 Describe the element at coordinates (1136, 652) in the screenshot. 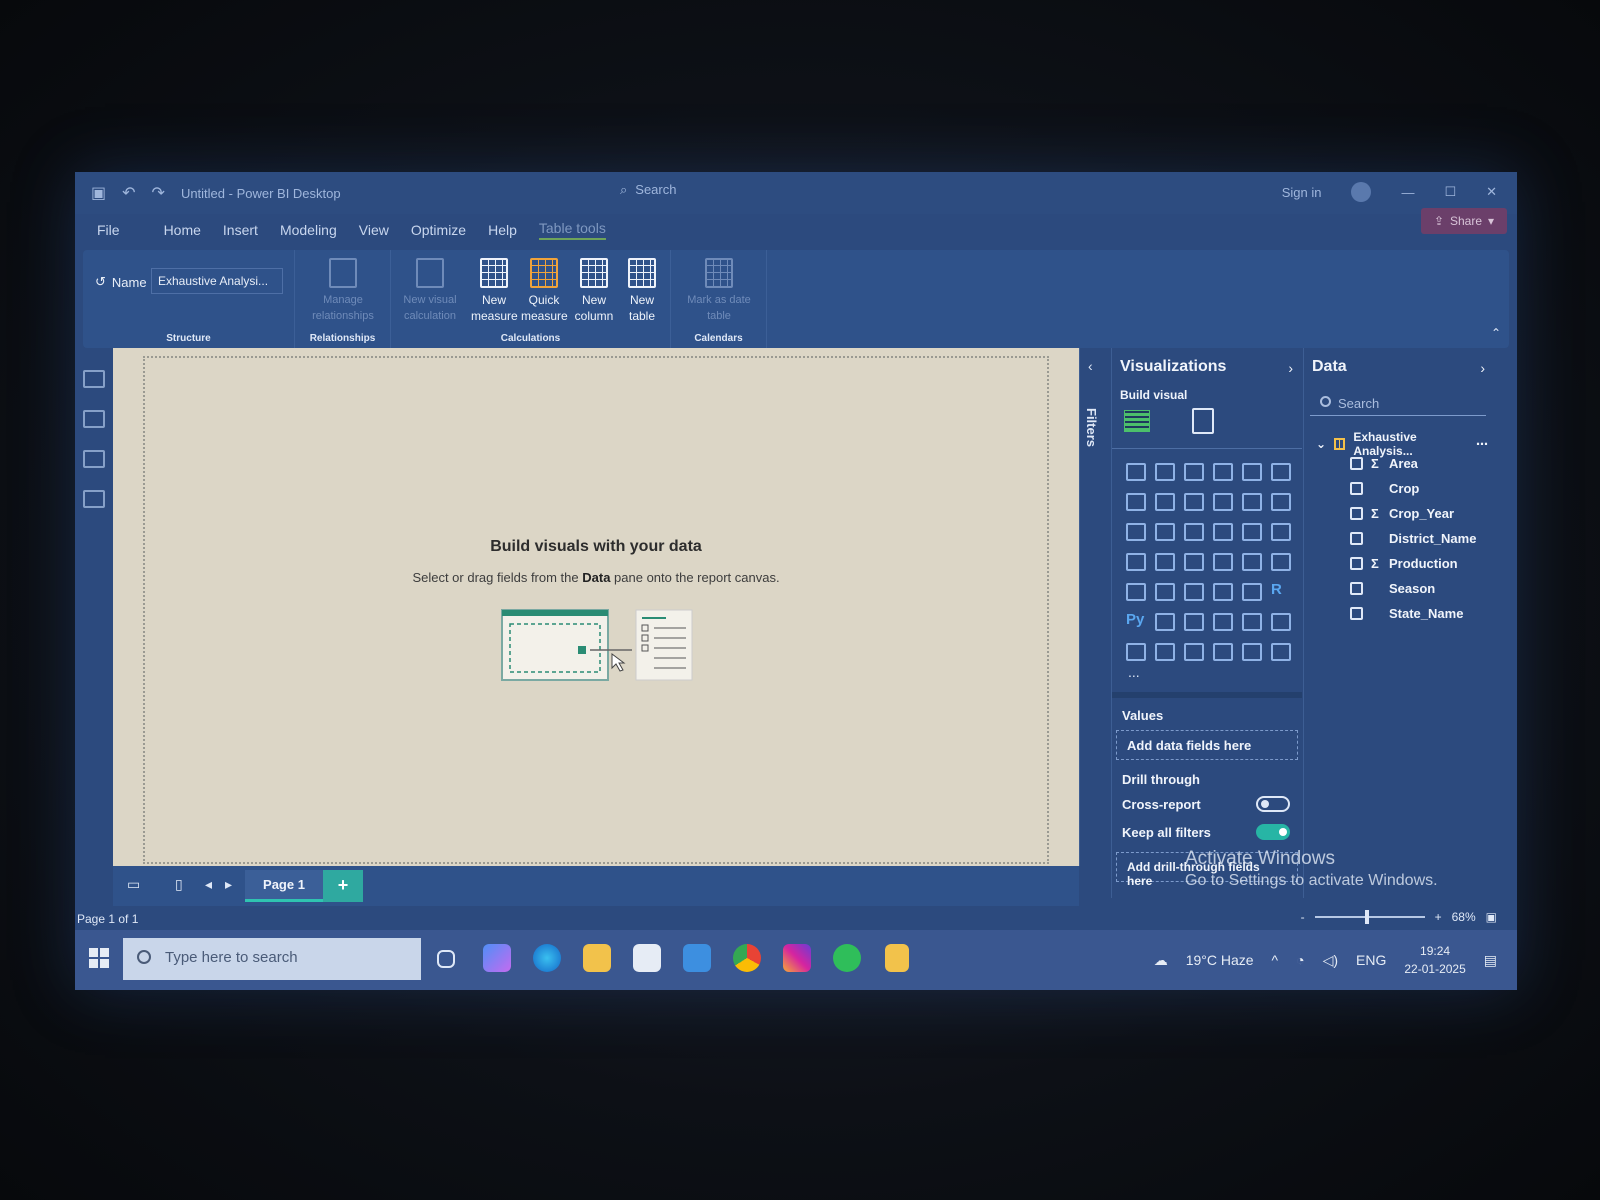

I see `paginated-report-icon` at that location.